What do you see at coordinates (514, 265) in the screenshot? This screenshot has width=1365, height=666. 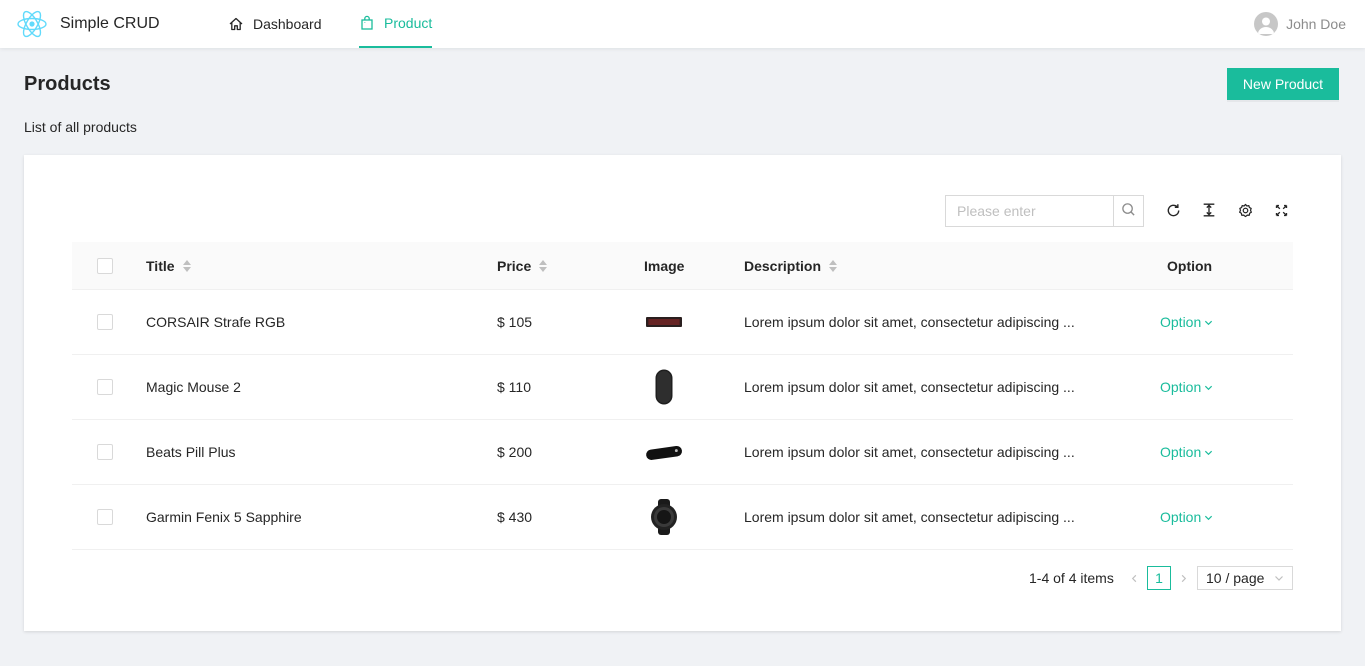 I see `column-price-label: Price` at bounding box center [514, 265].